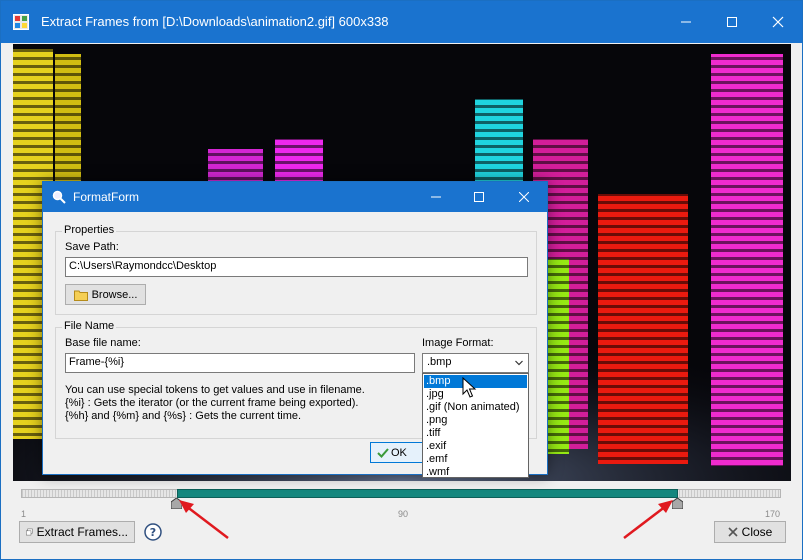 This screenshot has height=560, width=803. I want to click on save-path-label: Save Path:, so click(92, 247).